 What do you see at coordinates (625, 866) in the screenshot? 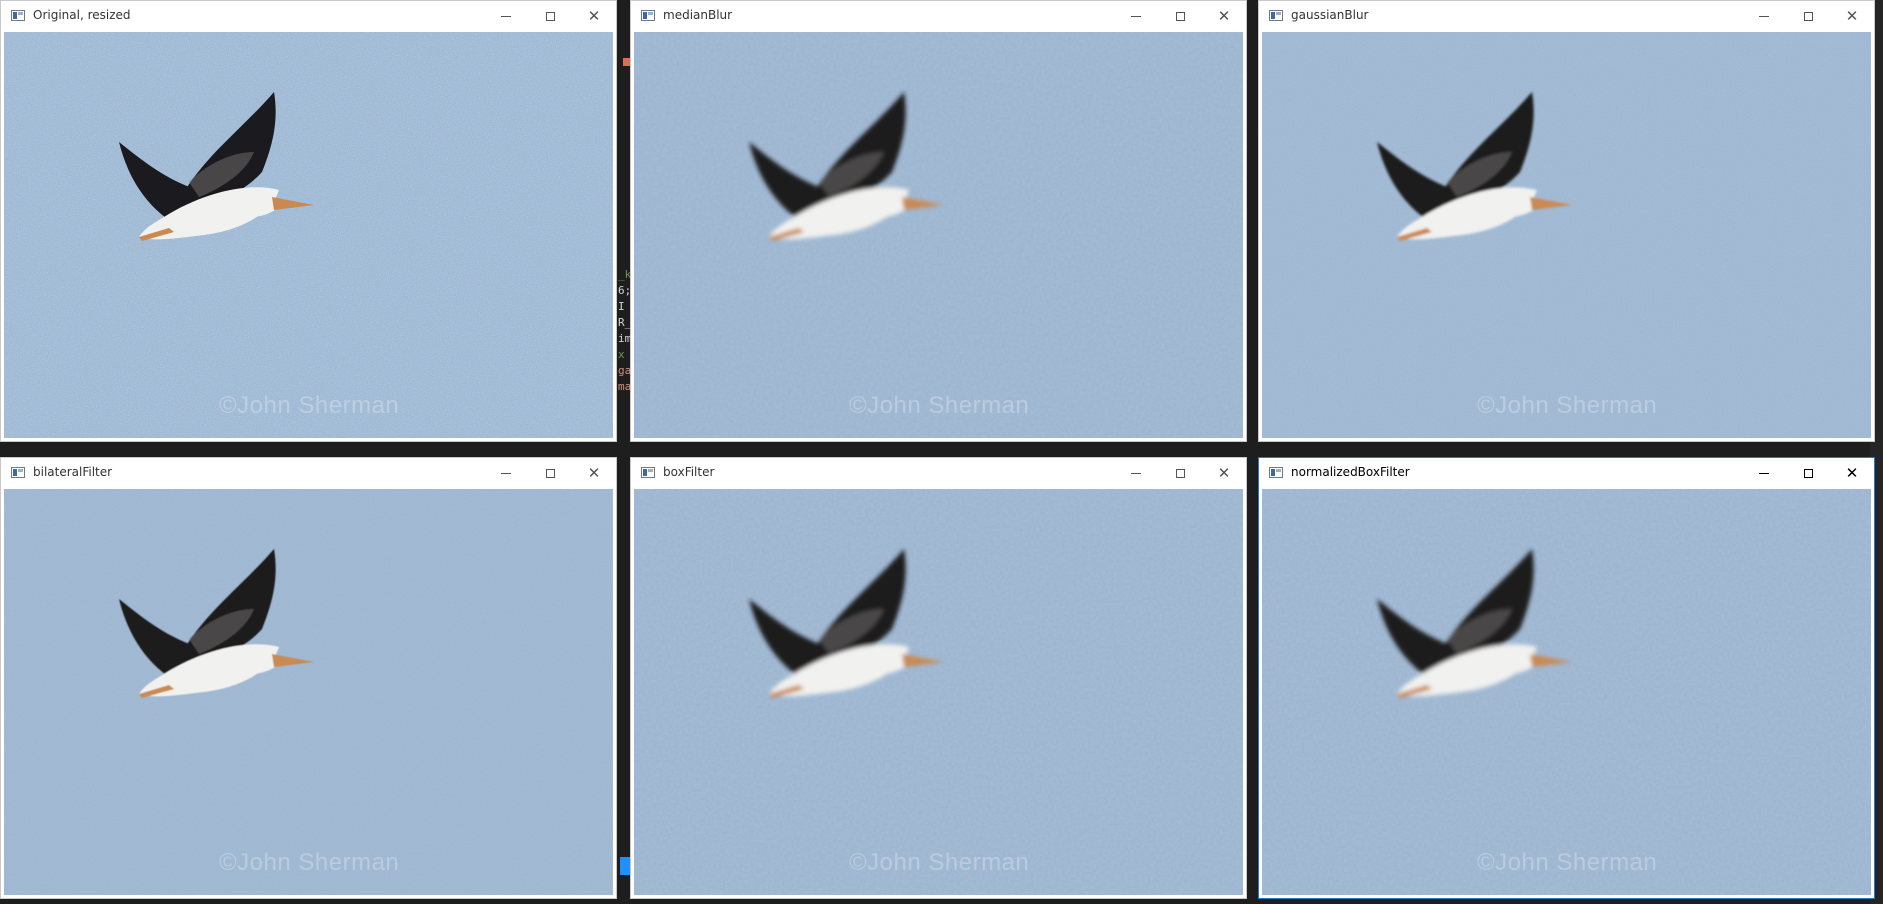
I see `editor-scroll-marker` at bounding box center [625, 866].